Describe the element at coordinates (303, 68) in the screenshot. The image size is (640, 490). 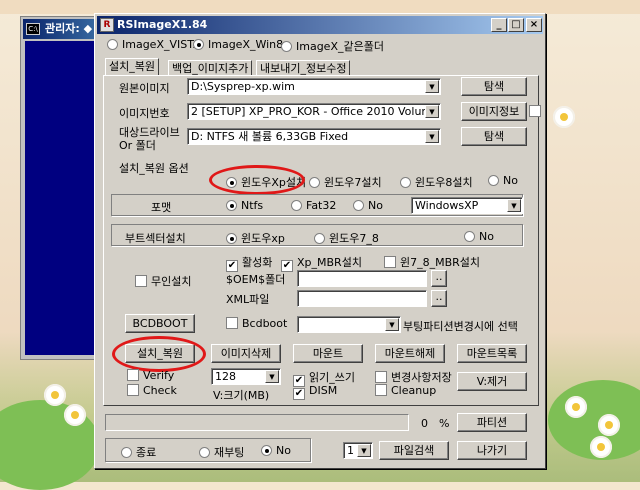
I see `tab-export-edit: 내보내기_정보수정` at that location.